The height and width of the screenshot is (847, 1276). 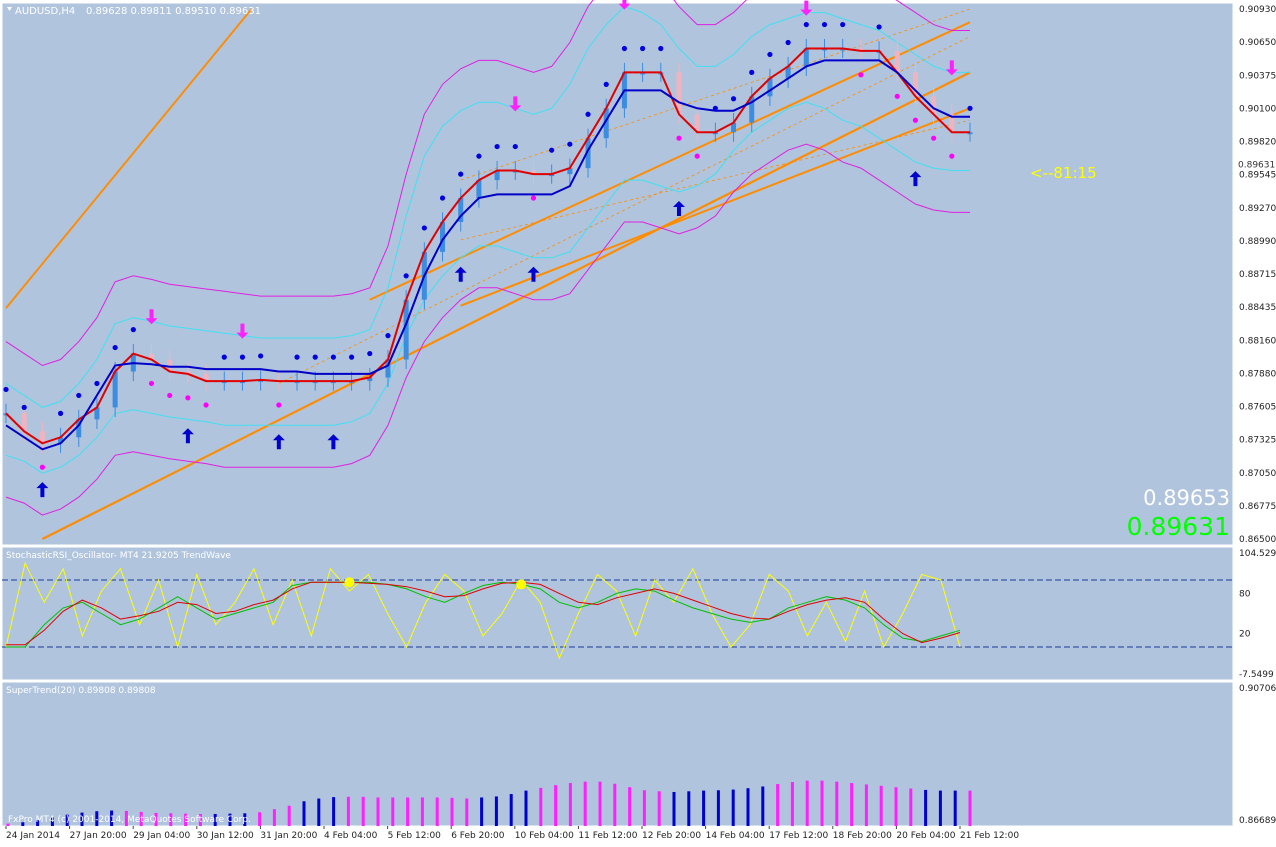 What do you see at coordinates (288, 836) in the screenshot?
I see `time-label: 31 Jan 20:00` at bounding box center [288, 836].